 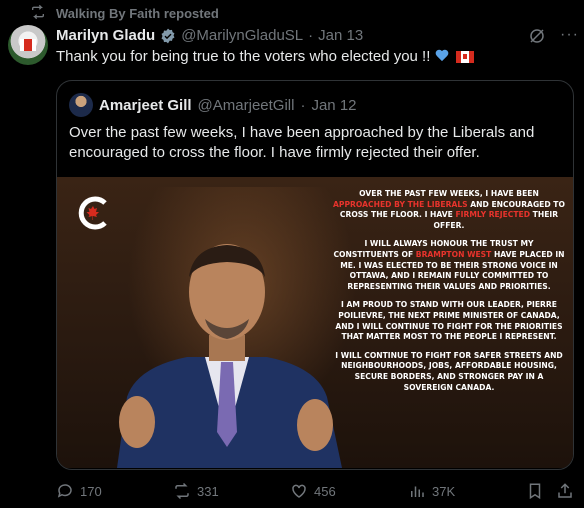 I want to click on quote-header: Amarjeet Gill @AmarjeetGill · Jan 12, so click(x=213, y=105).